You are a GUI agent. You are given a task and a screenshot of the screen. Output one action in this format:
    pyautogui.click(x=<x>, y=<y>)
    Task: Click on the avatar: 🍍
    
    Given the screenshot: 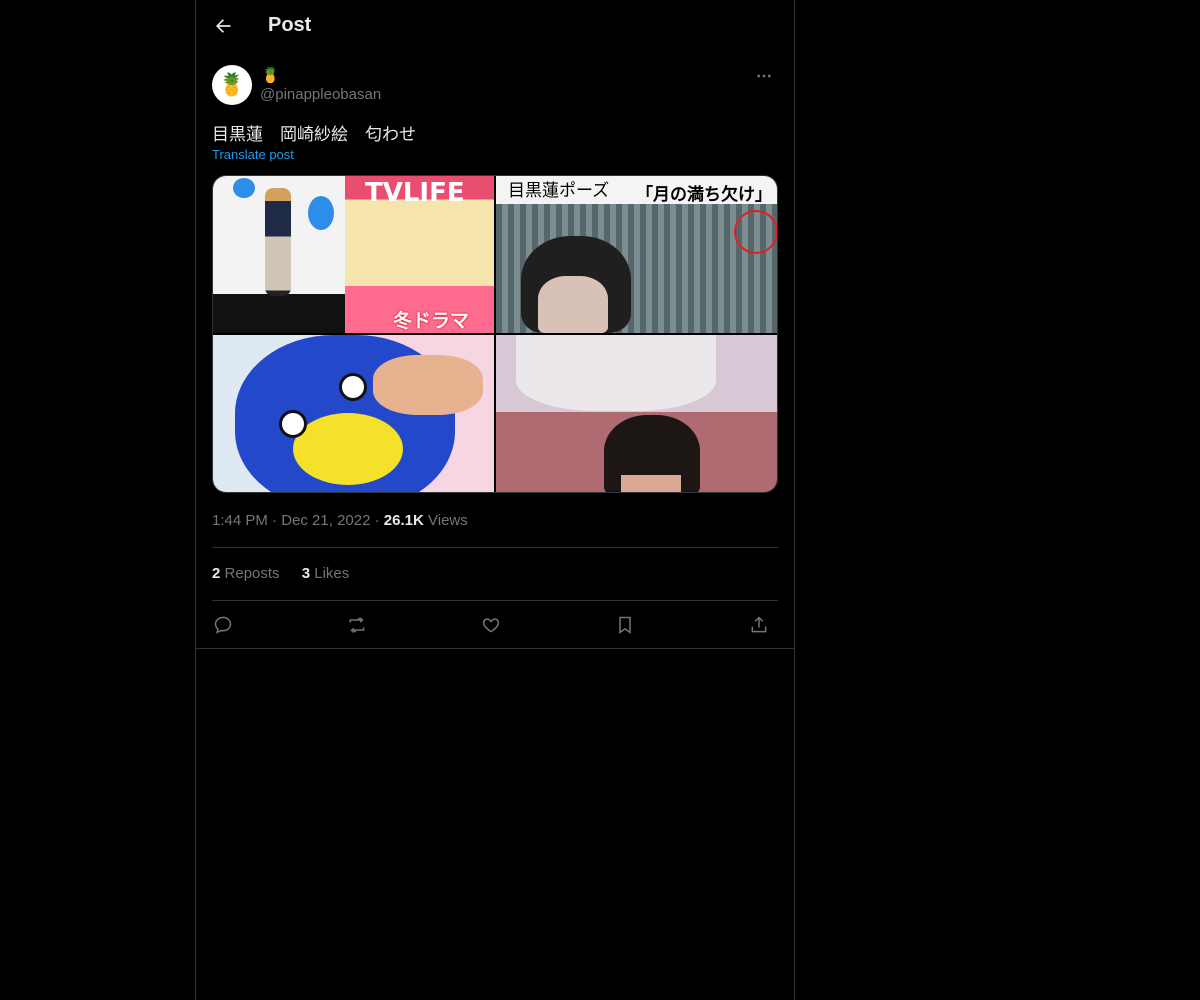 What is the action you would take?
    pyautogui.click(x=232, y=85)
    